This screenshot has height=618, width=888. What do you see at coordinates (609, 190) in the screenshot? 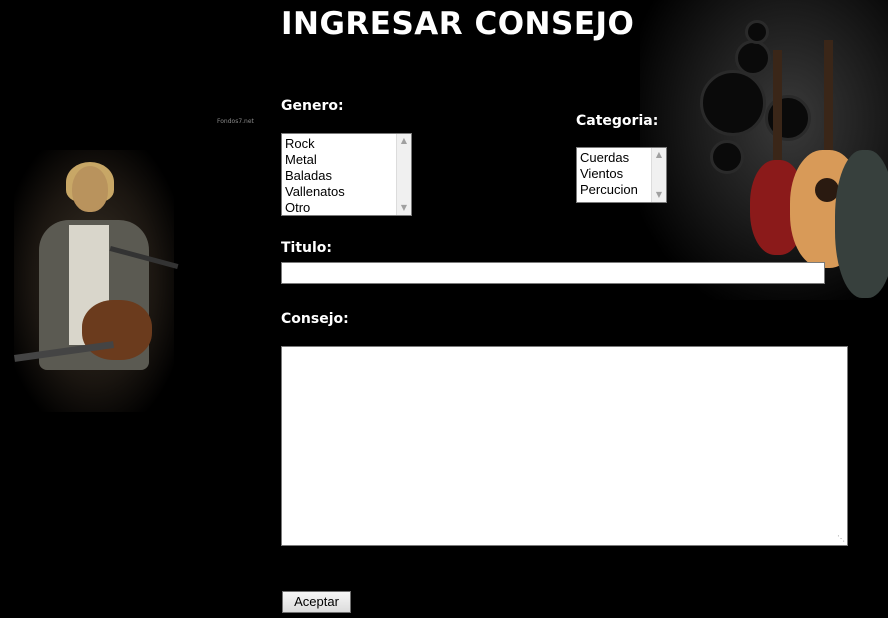
I see `categoria-option-percucion: Percucion` at bounding box center [609, 190].